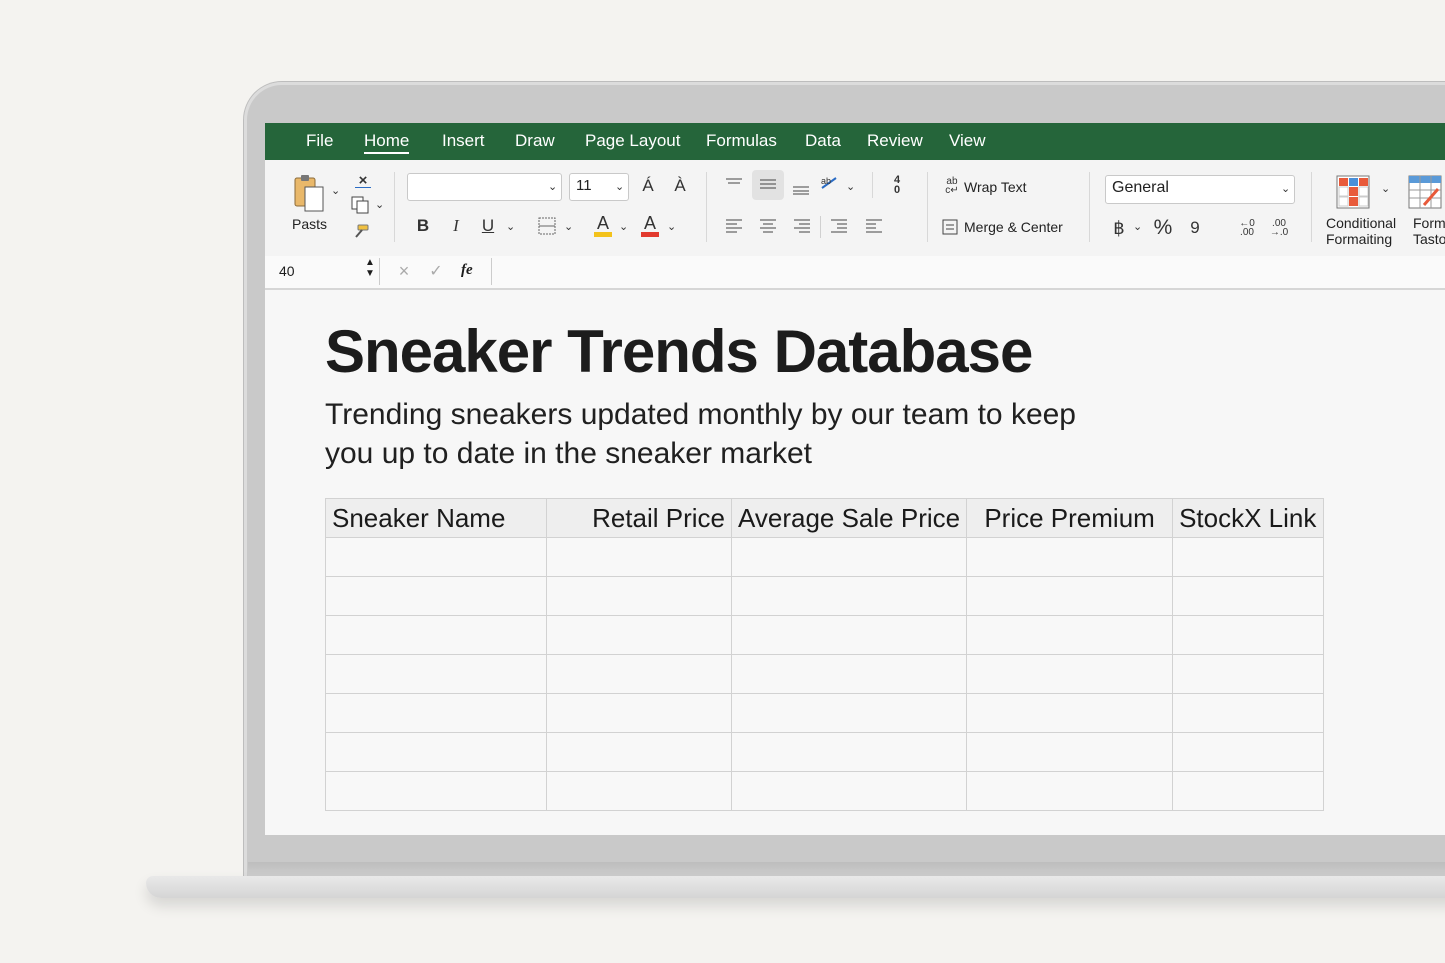 This screenshot has width=1445, height=963. What do you see at coordinates (436, 271) in the screenshot?
I see `enter-formula-icon: ✓` at bounding box center [436, 271].